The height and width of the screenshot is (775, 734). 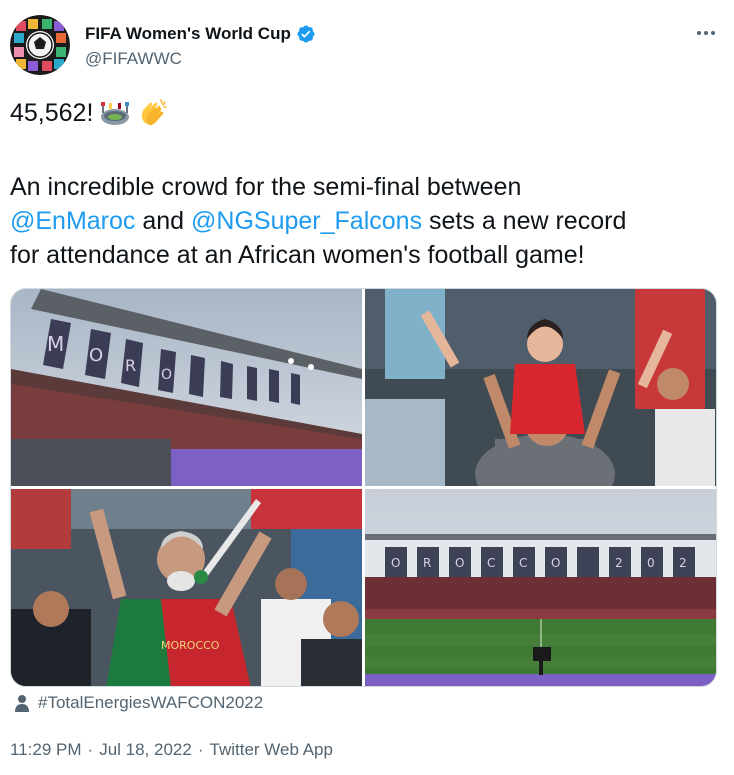 What do you see at coordinates (200, 46) in the screenshot?
I see `author-block: FIFA Women's World Cup @FIFAWWC` at bounding box center [200, 46].